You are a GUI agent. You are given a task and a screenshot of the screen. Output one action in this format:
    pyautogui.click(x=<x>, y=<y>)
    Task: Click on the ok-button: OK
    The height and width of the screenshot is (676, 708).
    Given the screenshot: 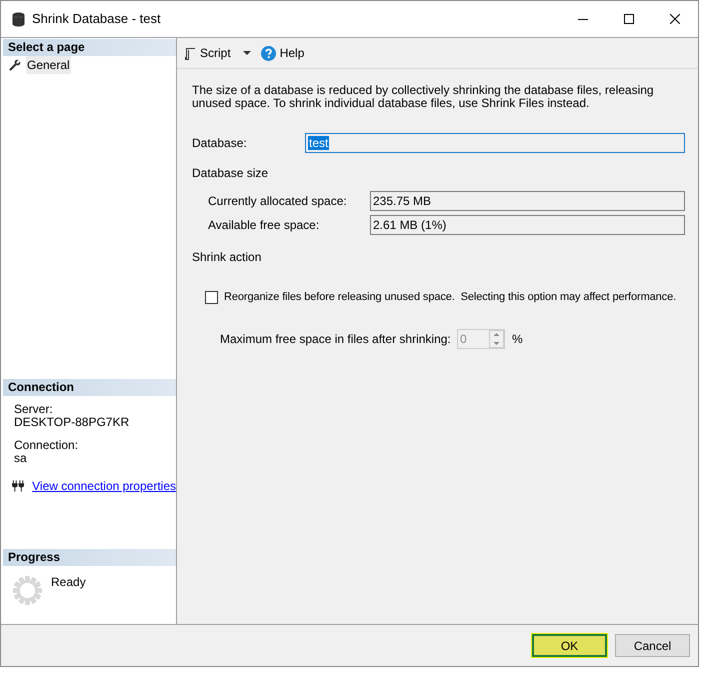 What is the action you would take?
    pyautogui.click(x=569, y=645)
    